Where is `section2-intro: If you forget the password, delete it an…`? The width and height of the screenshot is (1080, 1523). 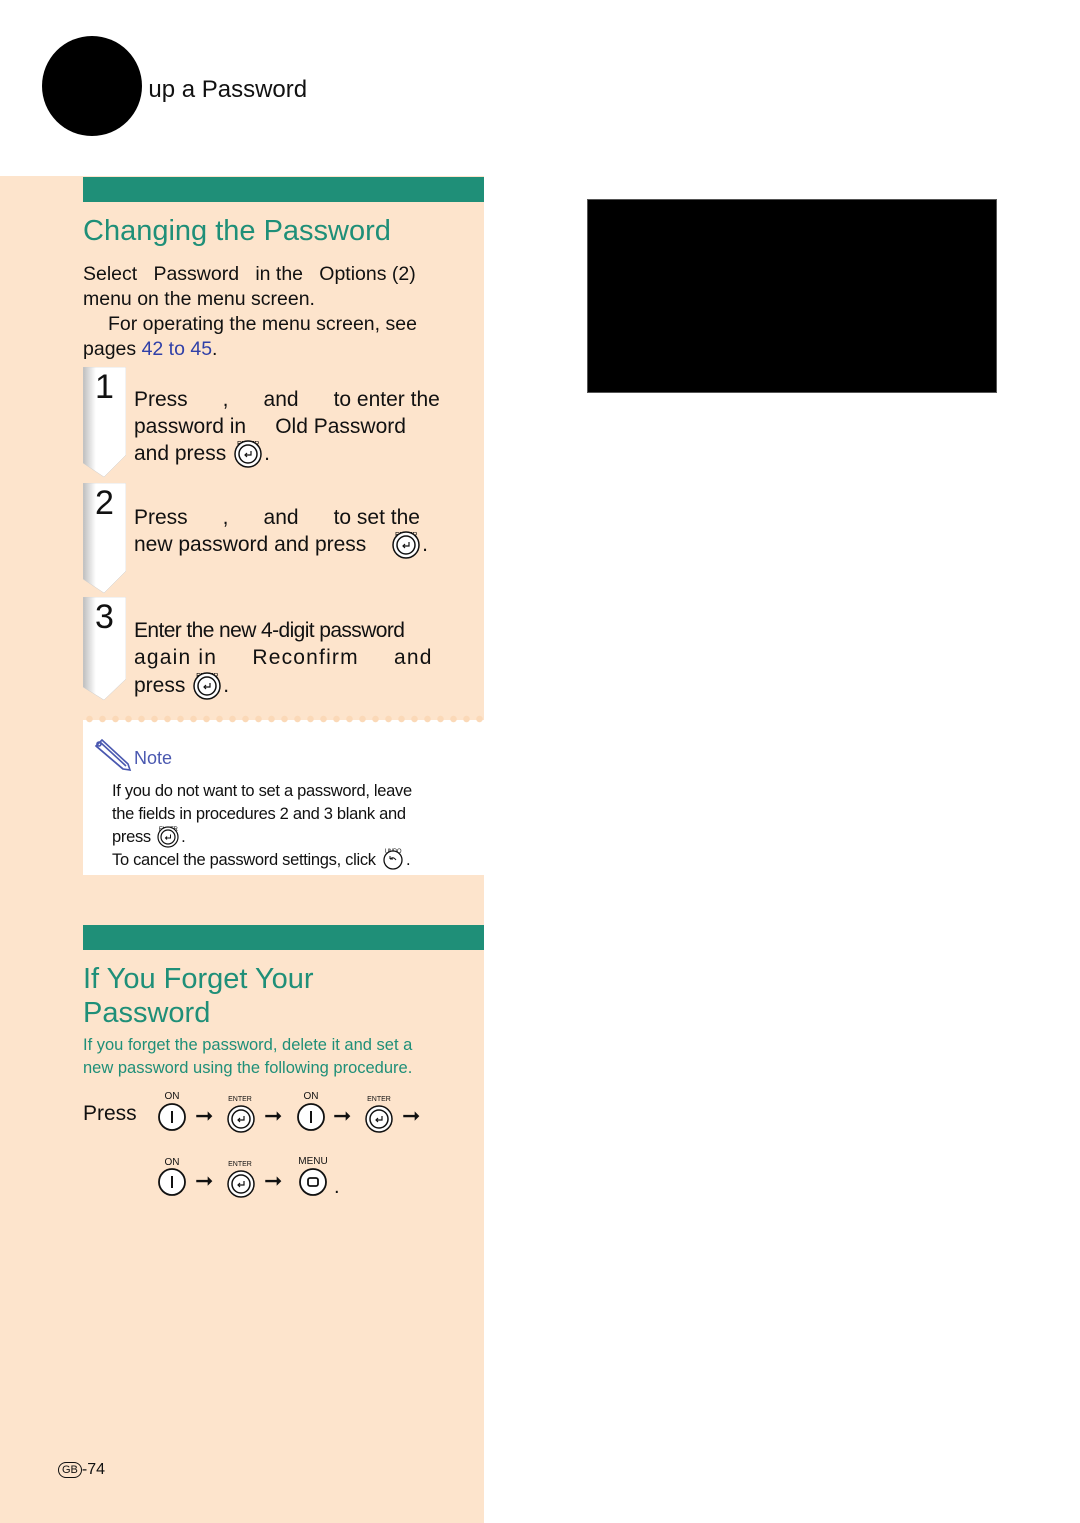
section2-intro: If you forget the password, delete it an… is located at coordinates (248, 1045).